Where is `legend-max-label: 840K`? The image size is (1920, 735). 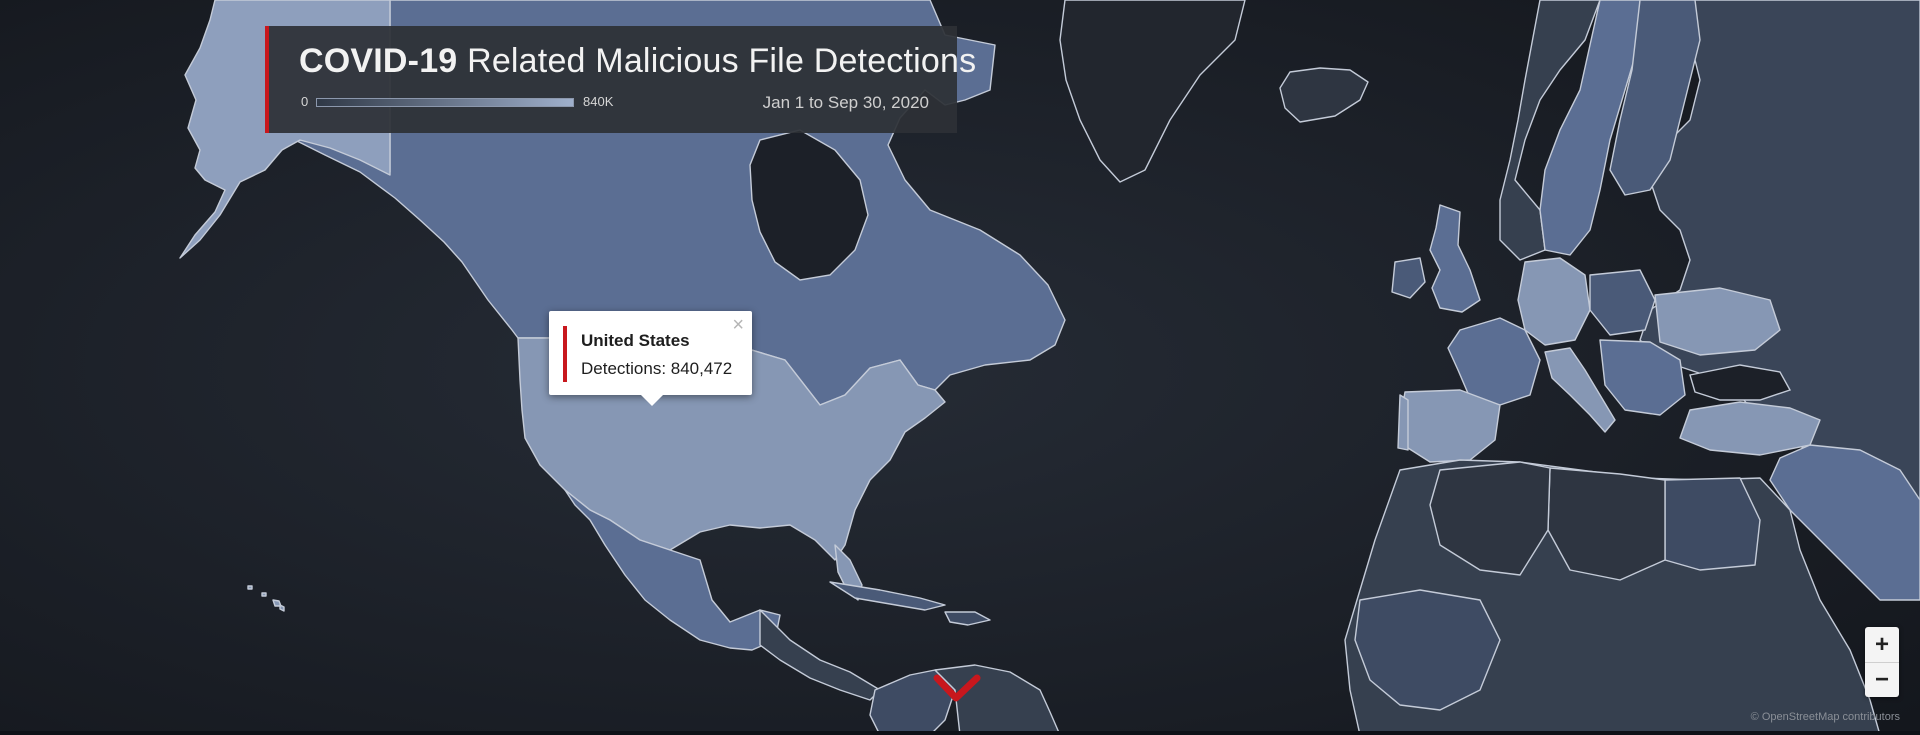 legend-max-label: 840K is located at coordinates (598, 101).